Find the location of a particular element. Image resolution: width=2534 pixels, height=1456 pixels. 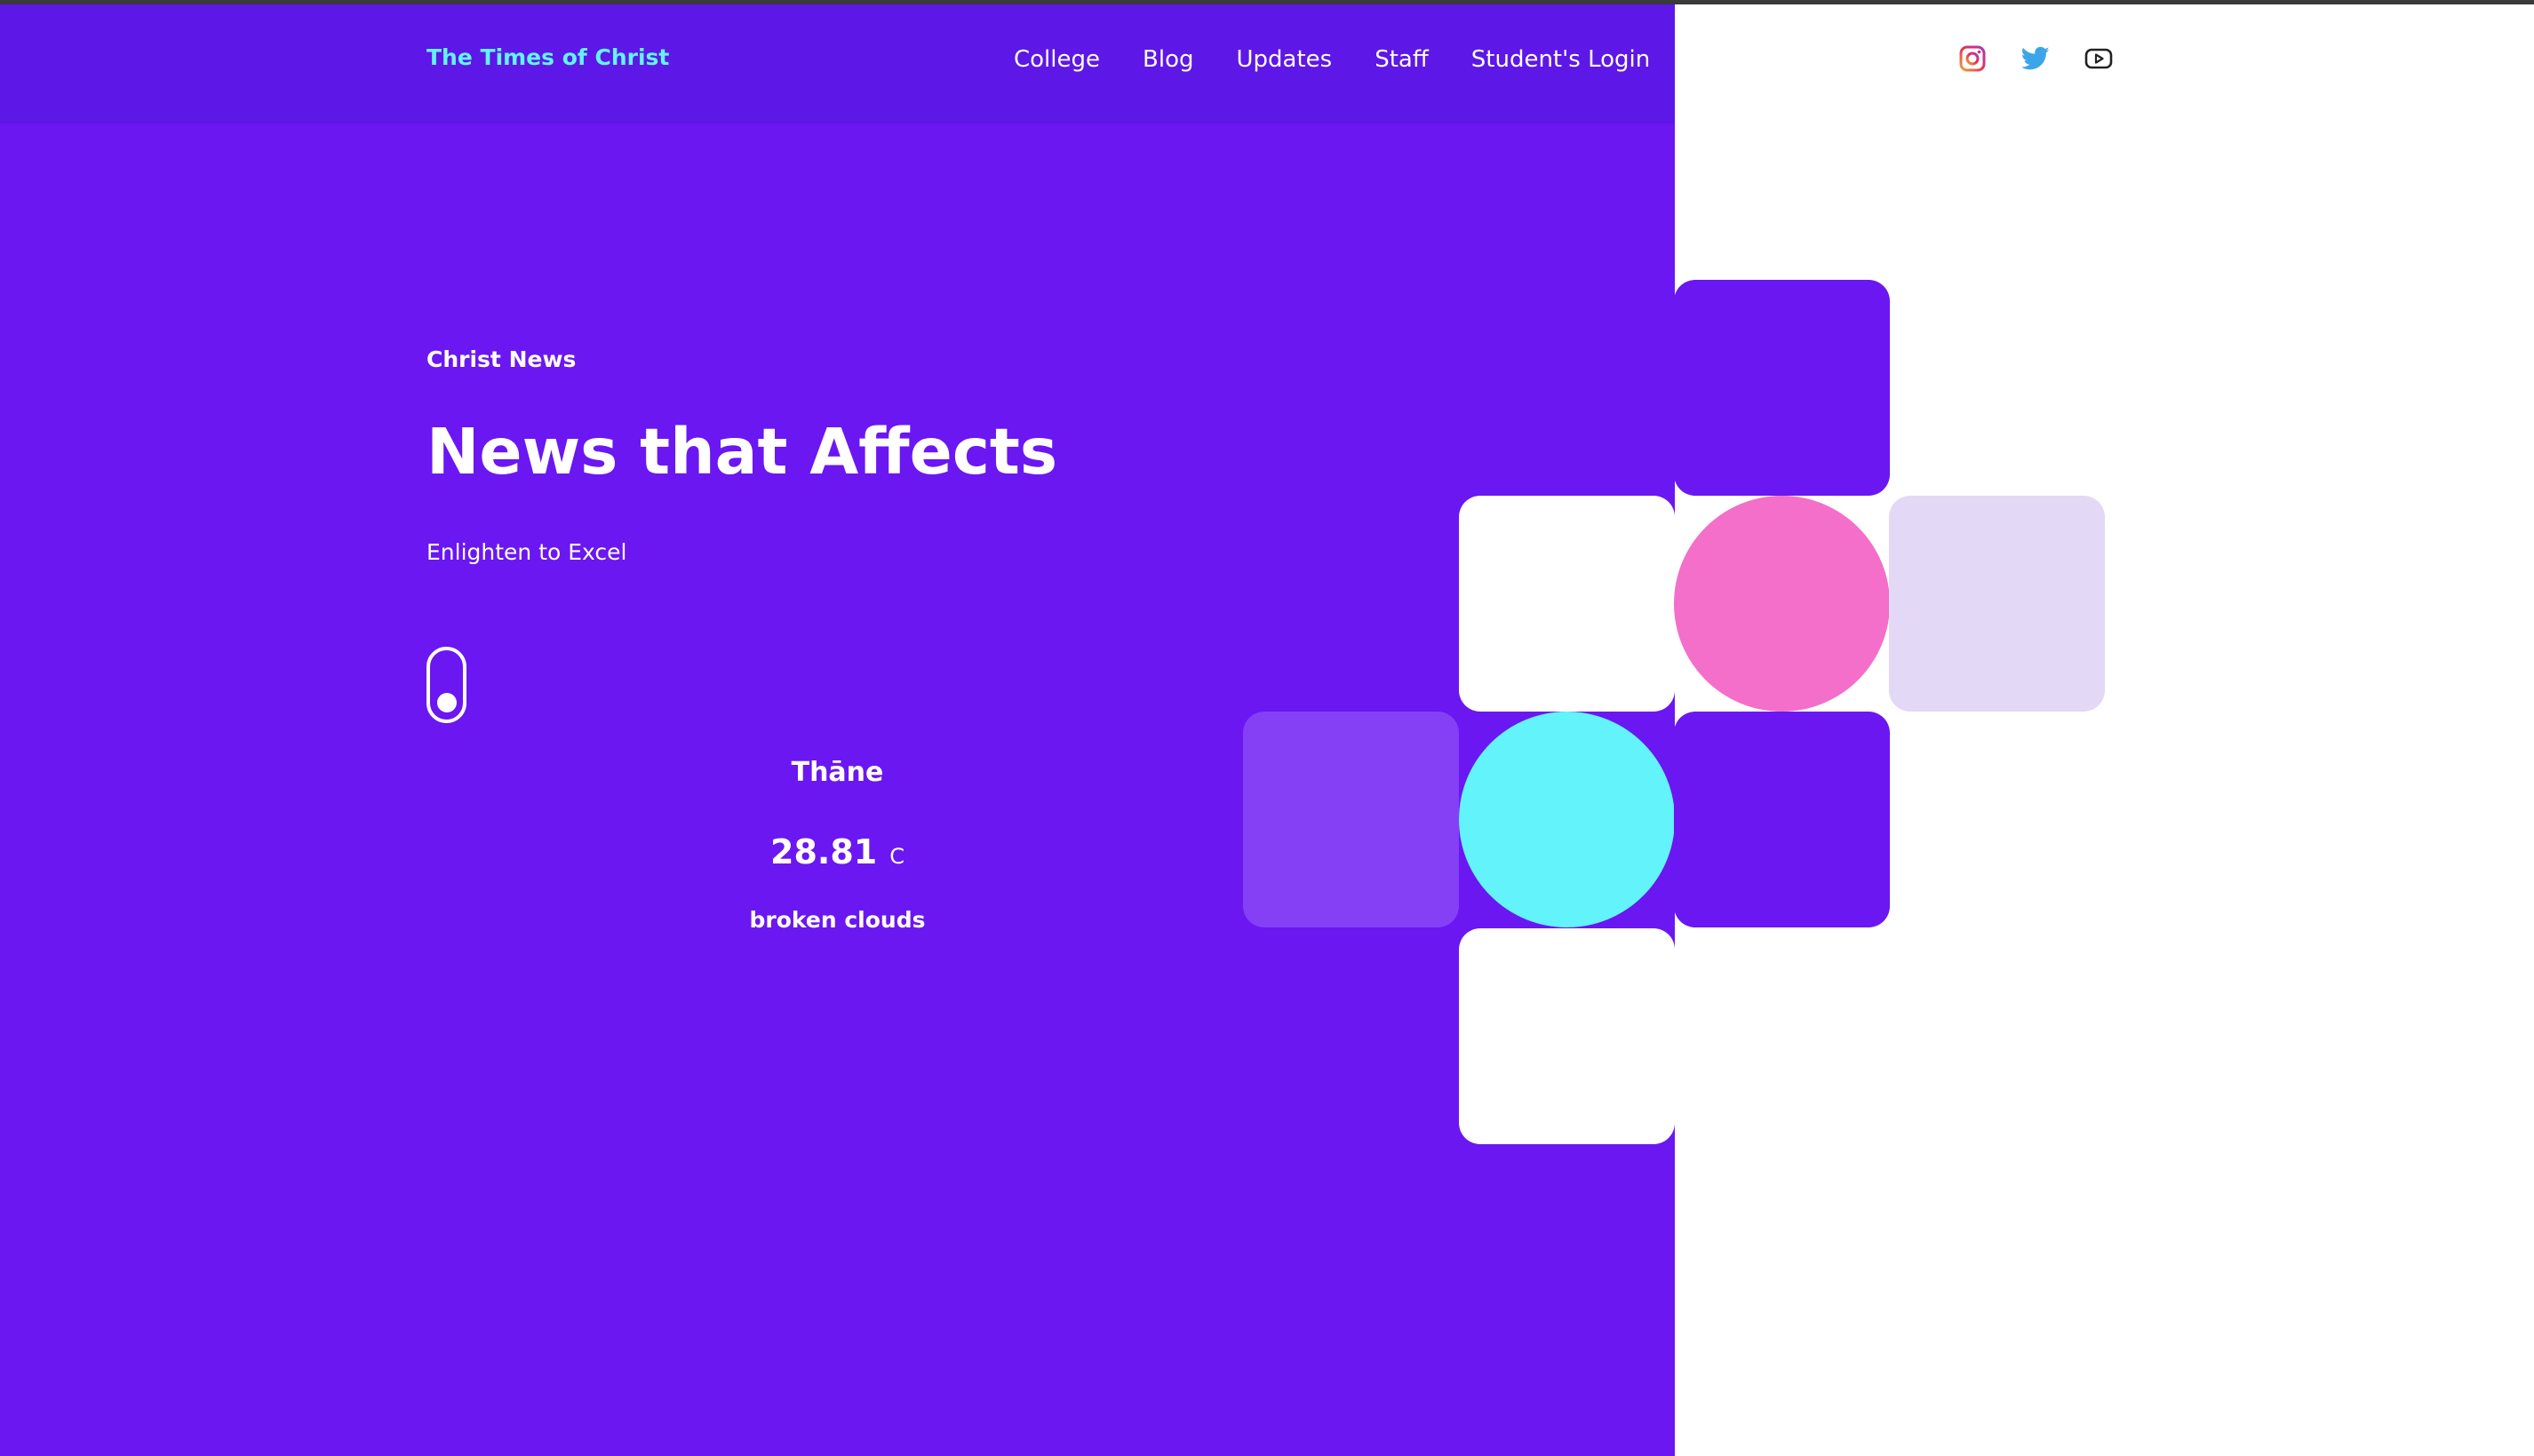

weather-temperature: 28.81 is located at coordinates (824, 851).